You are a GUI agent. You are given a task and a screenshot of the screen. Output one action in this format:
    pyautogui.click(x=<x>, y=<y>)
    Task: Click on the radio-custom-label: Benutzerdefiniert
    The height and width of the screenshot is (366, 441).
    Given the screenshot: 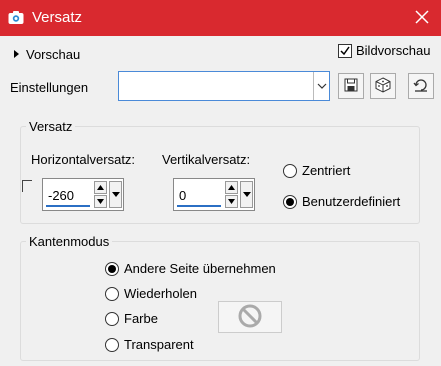 What is the action you would take?
    pyautogui.click(x=351, y=201)
    